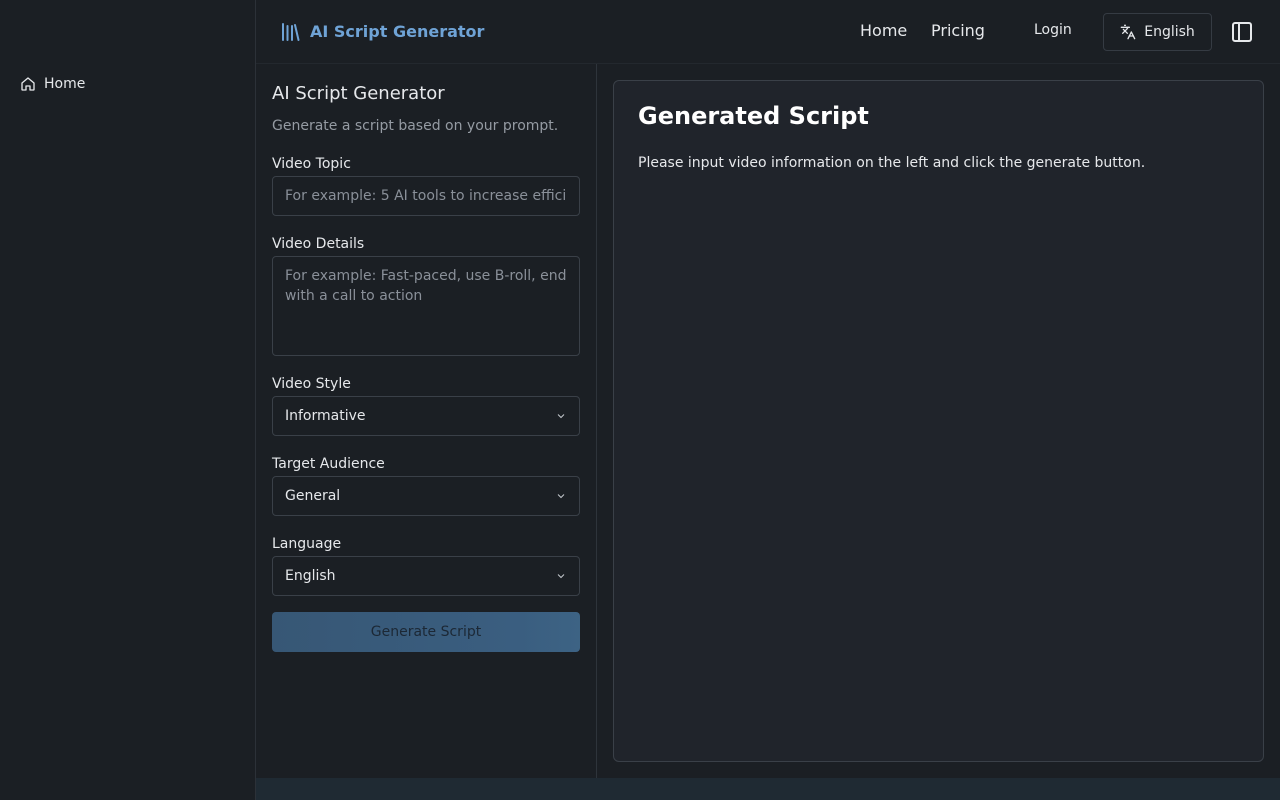  I want to click on target-audience-label: Target Audience, so click(328, 464).